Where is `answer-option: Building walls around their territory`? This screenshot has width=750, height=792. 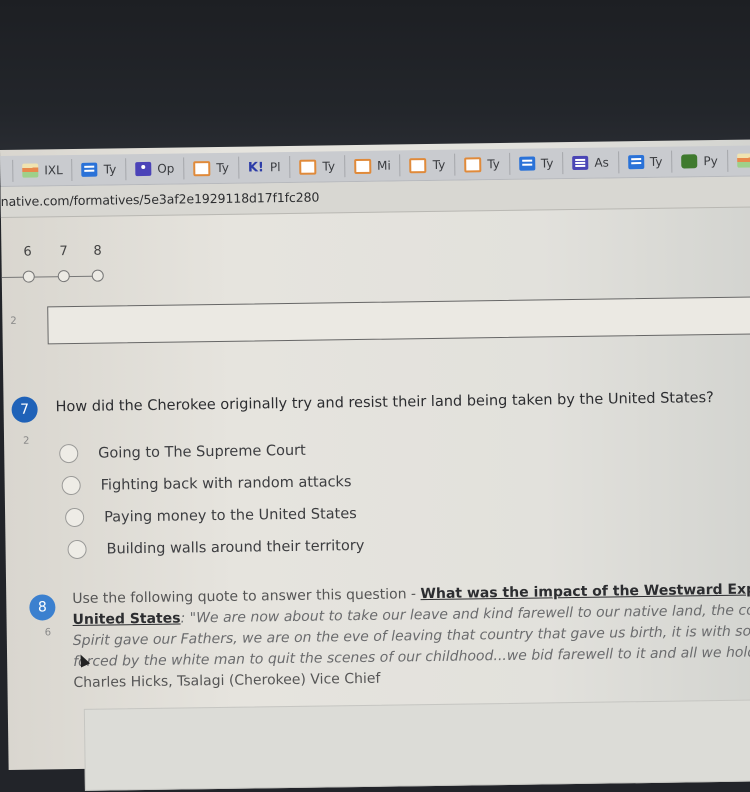
answer-option: Building walls around their territory is located at coordinates (216, 548).